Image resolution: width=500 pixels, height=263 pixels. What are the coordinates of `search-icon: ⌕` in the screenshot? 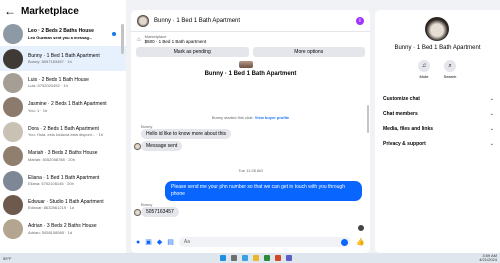 It's located at (450, 66).